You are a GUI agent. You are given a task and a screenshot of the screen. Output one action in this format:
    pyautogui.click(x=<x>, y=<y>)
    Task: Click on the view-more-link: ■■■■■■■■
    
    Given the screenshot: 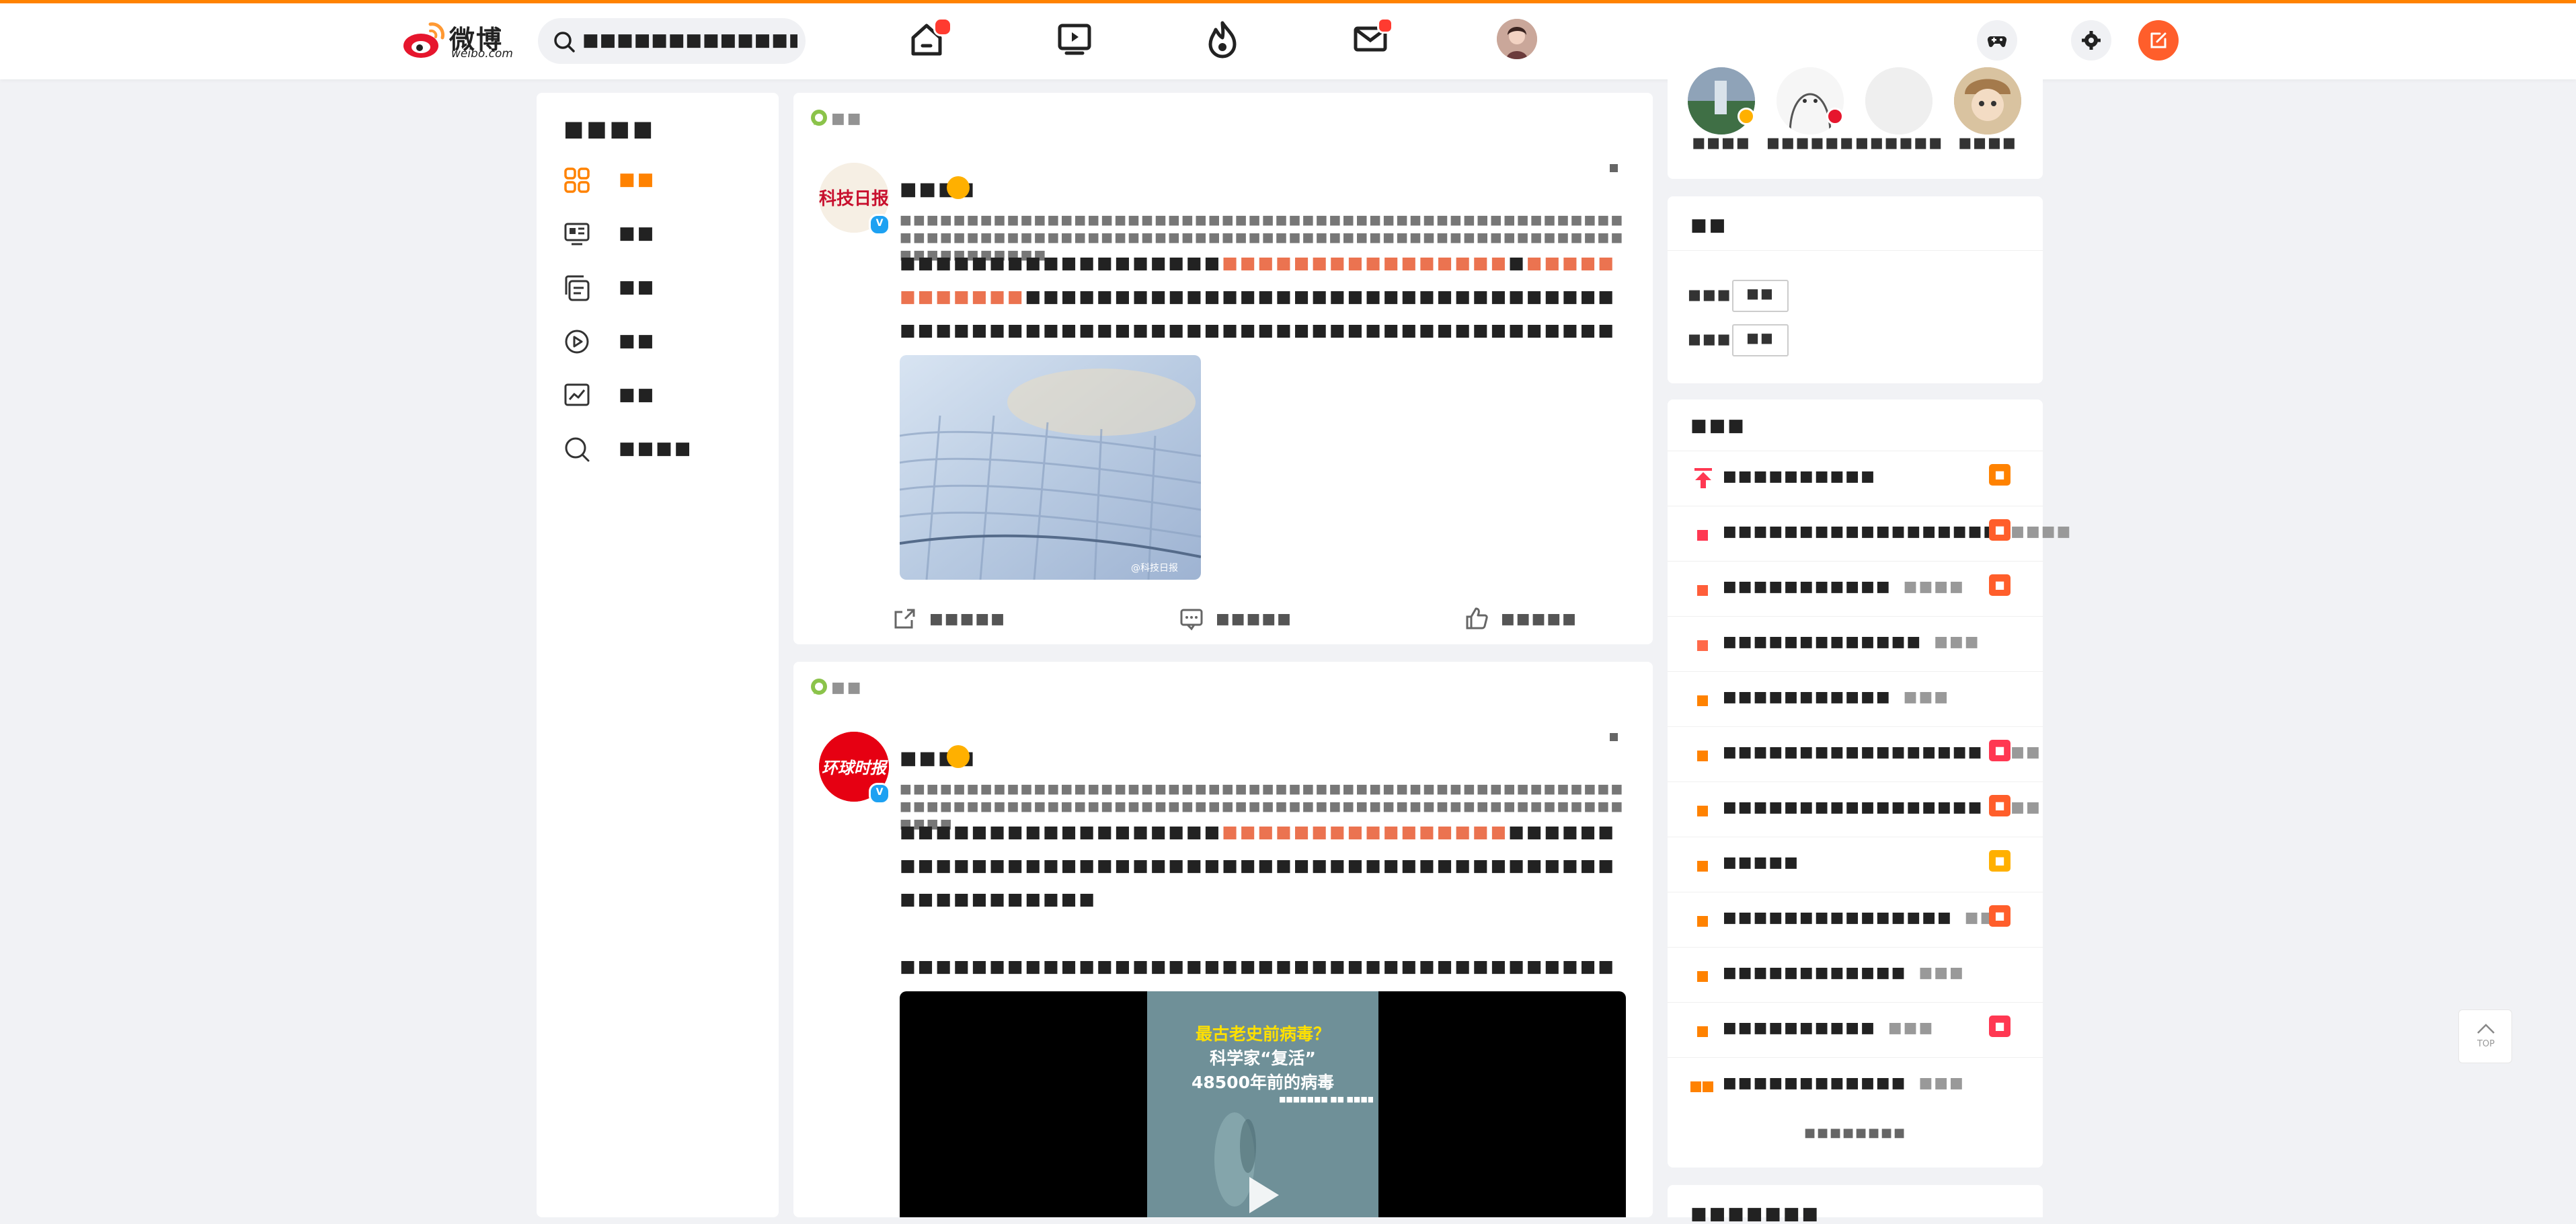 What is the action you would take?
    pyautogui.click(x=1856, y=1133)
    